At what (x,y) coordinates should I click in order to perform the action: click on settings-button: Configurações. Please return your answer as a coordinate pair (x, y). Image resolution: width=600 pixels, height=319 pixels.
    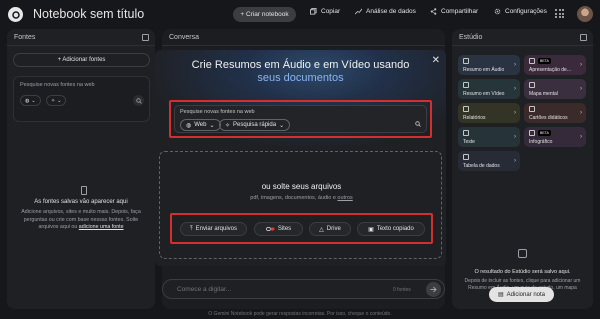
    Looking at the image, I should click on (520, 11).